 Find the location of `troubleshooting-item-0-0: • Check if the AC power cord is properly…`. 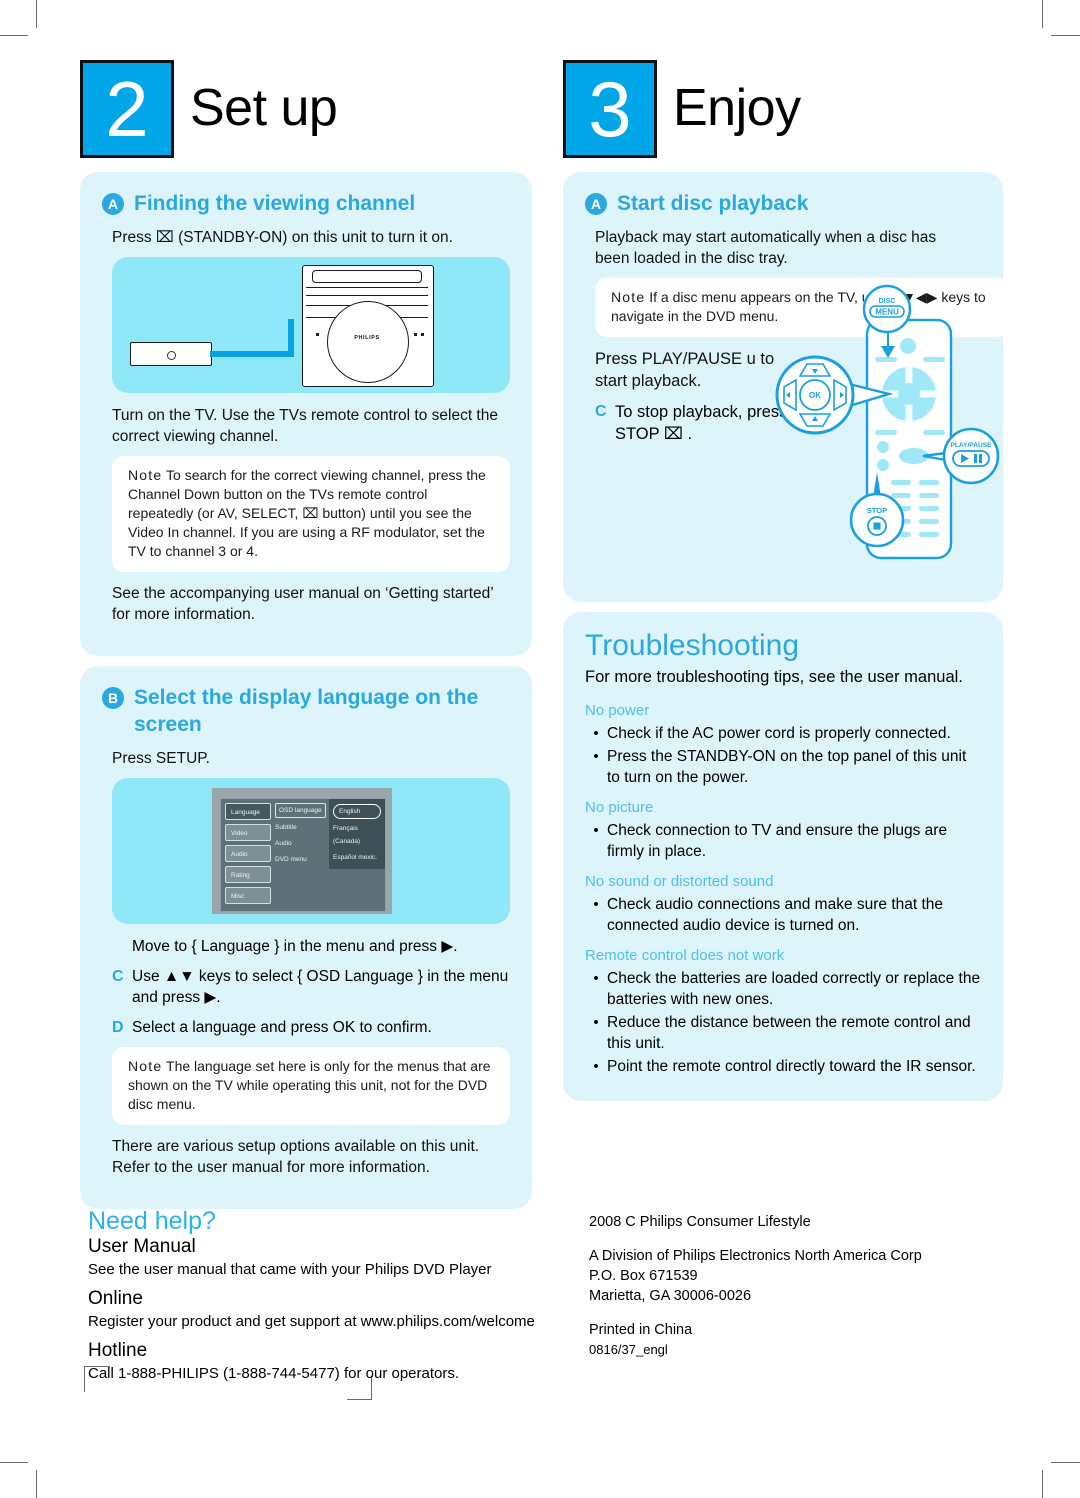

troubleshooting-item-0-0: • Check if the AC power cord is properly… is located at coordinates (783, 733).